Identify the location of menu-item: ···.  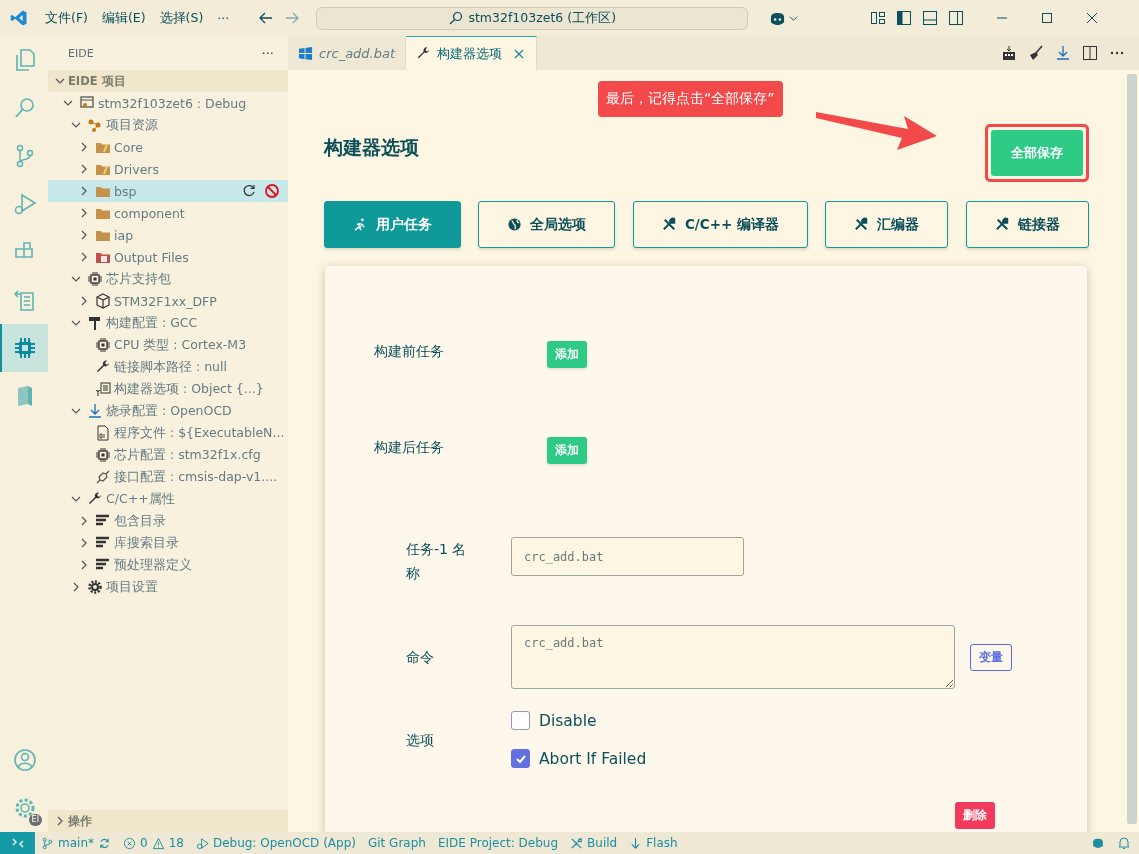
(223, 18).